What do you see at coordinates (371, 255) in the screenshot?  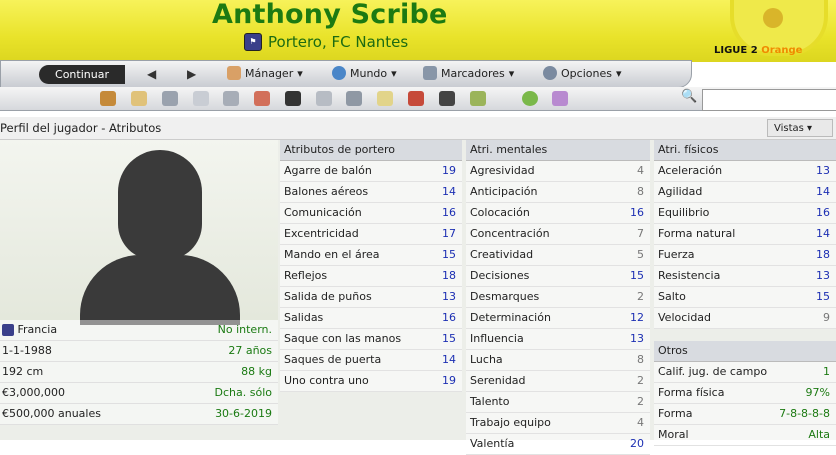 I see `attribute-row: Mando en el área 15` at bounding box center [371, 255].